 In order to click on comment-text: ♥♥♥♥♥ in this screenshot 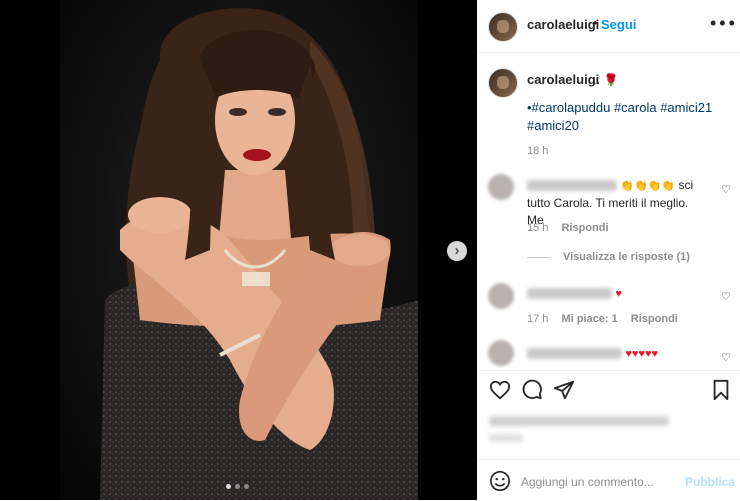, I will do `click(592, 354)`.